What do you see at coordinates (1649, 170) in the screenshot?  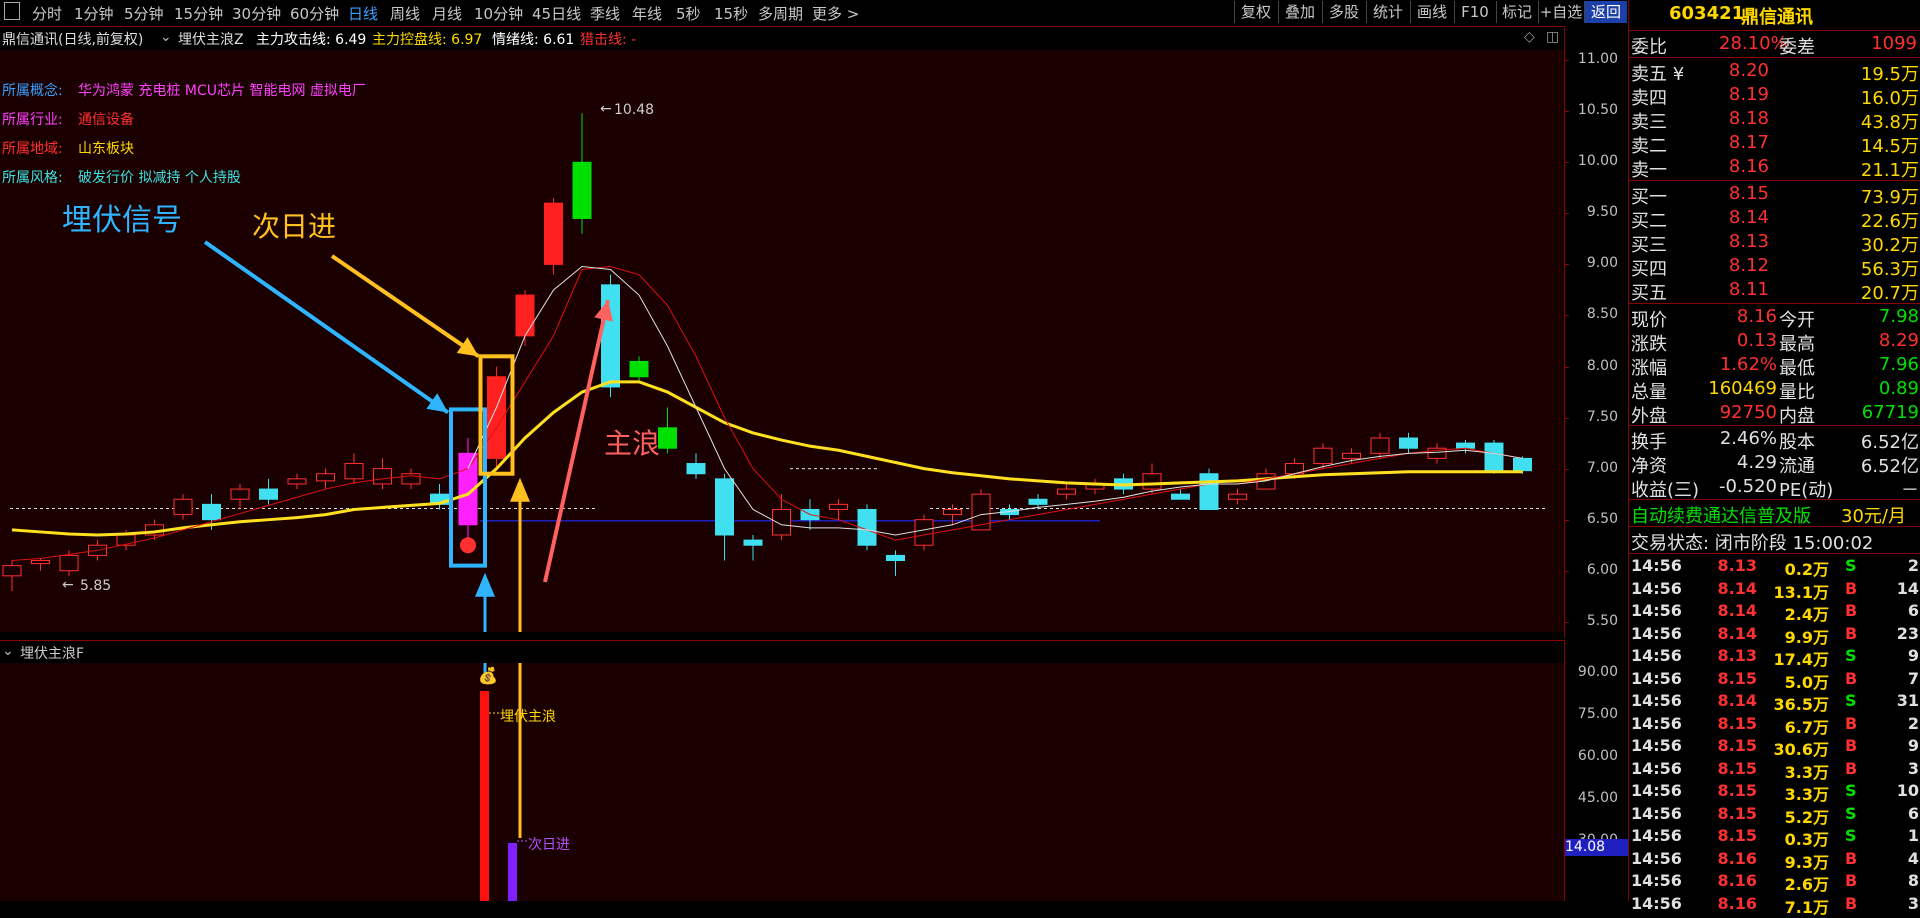 I see `sell-level-label: 卖一` at bounding box center [1649, 170].